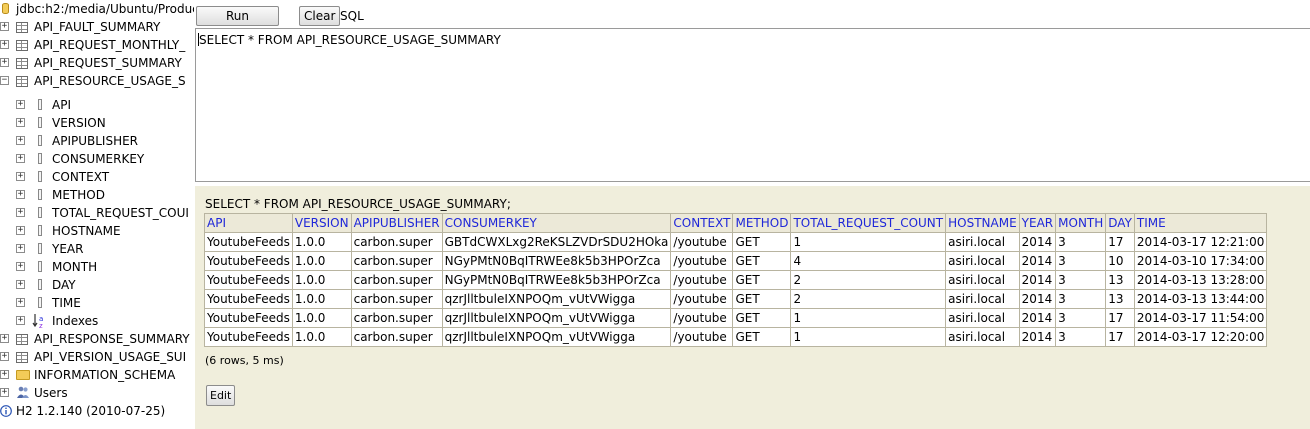  I want to click on svg-text: z, so click(41, 325).